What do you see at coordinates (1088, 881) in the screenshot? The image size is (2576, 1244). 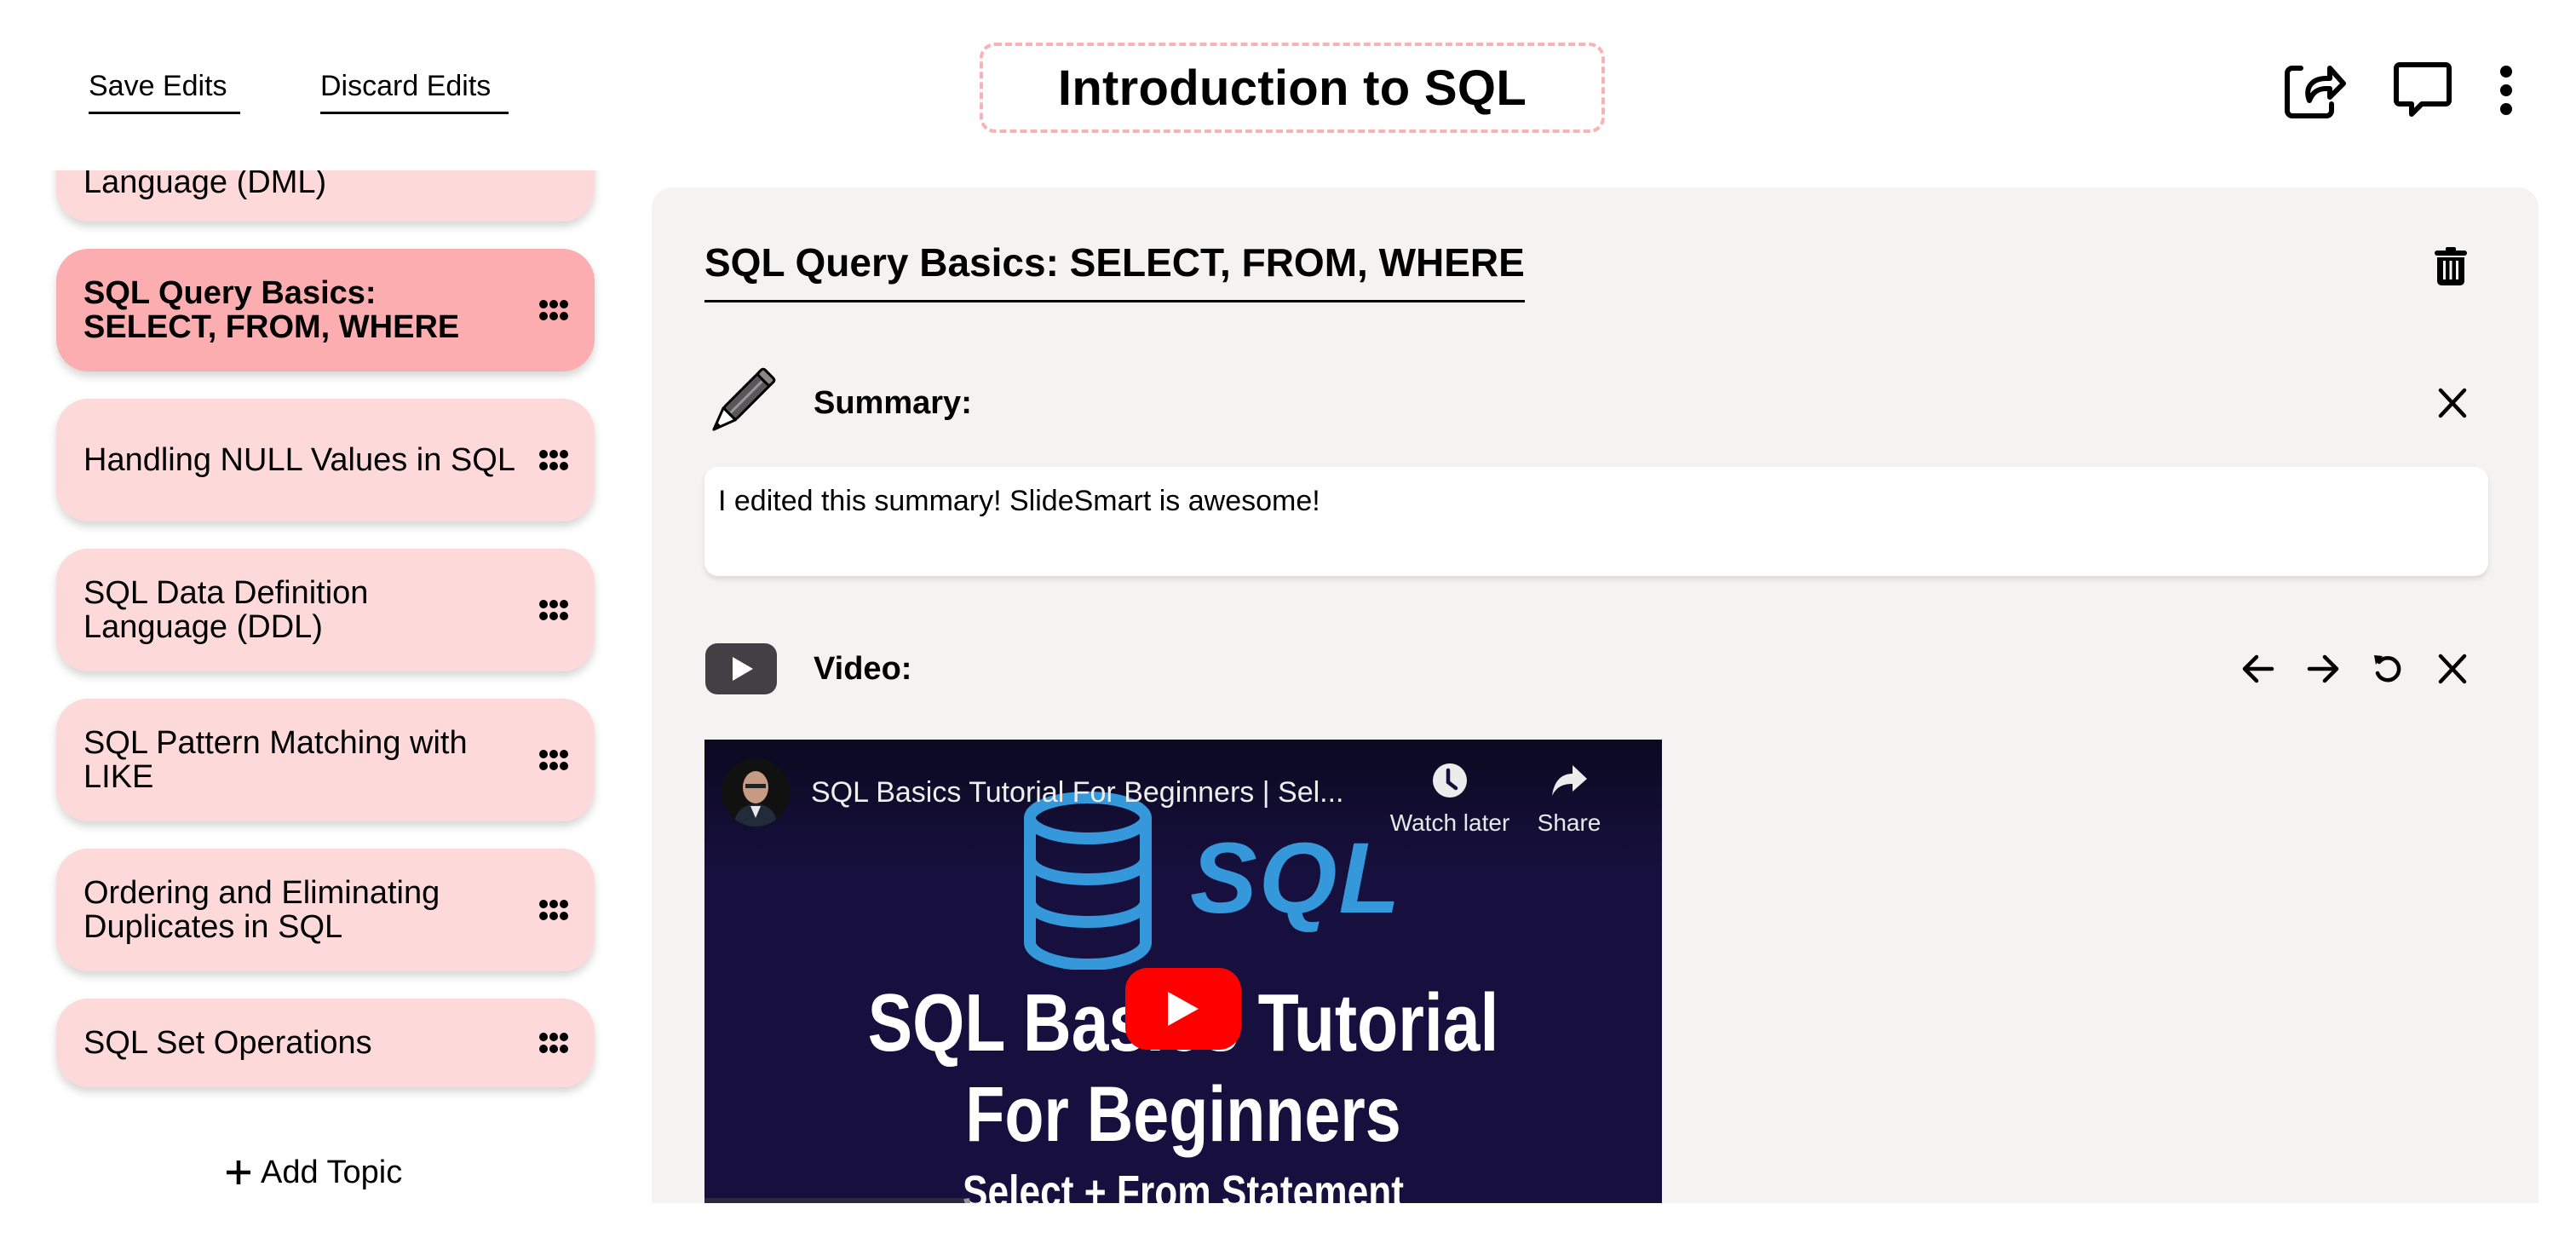 I see `database-icon` at bounding box center [1088, 881].